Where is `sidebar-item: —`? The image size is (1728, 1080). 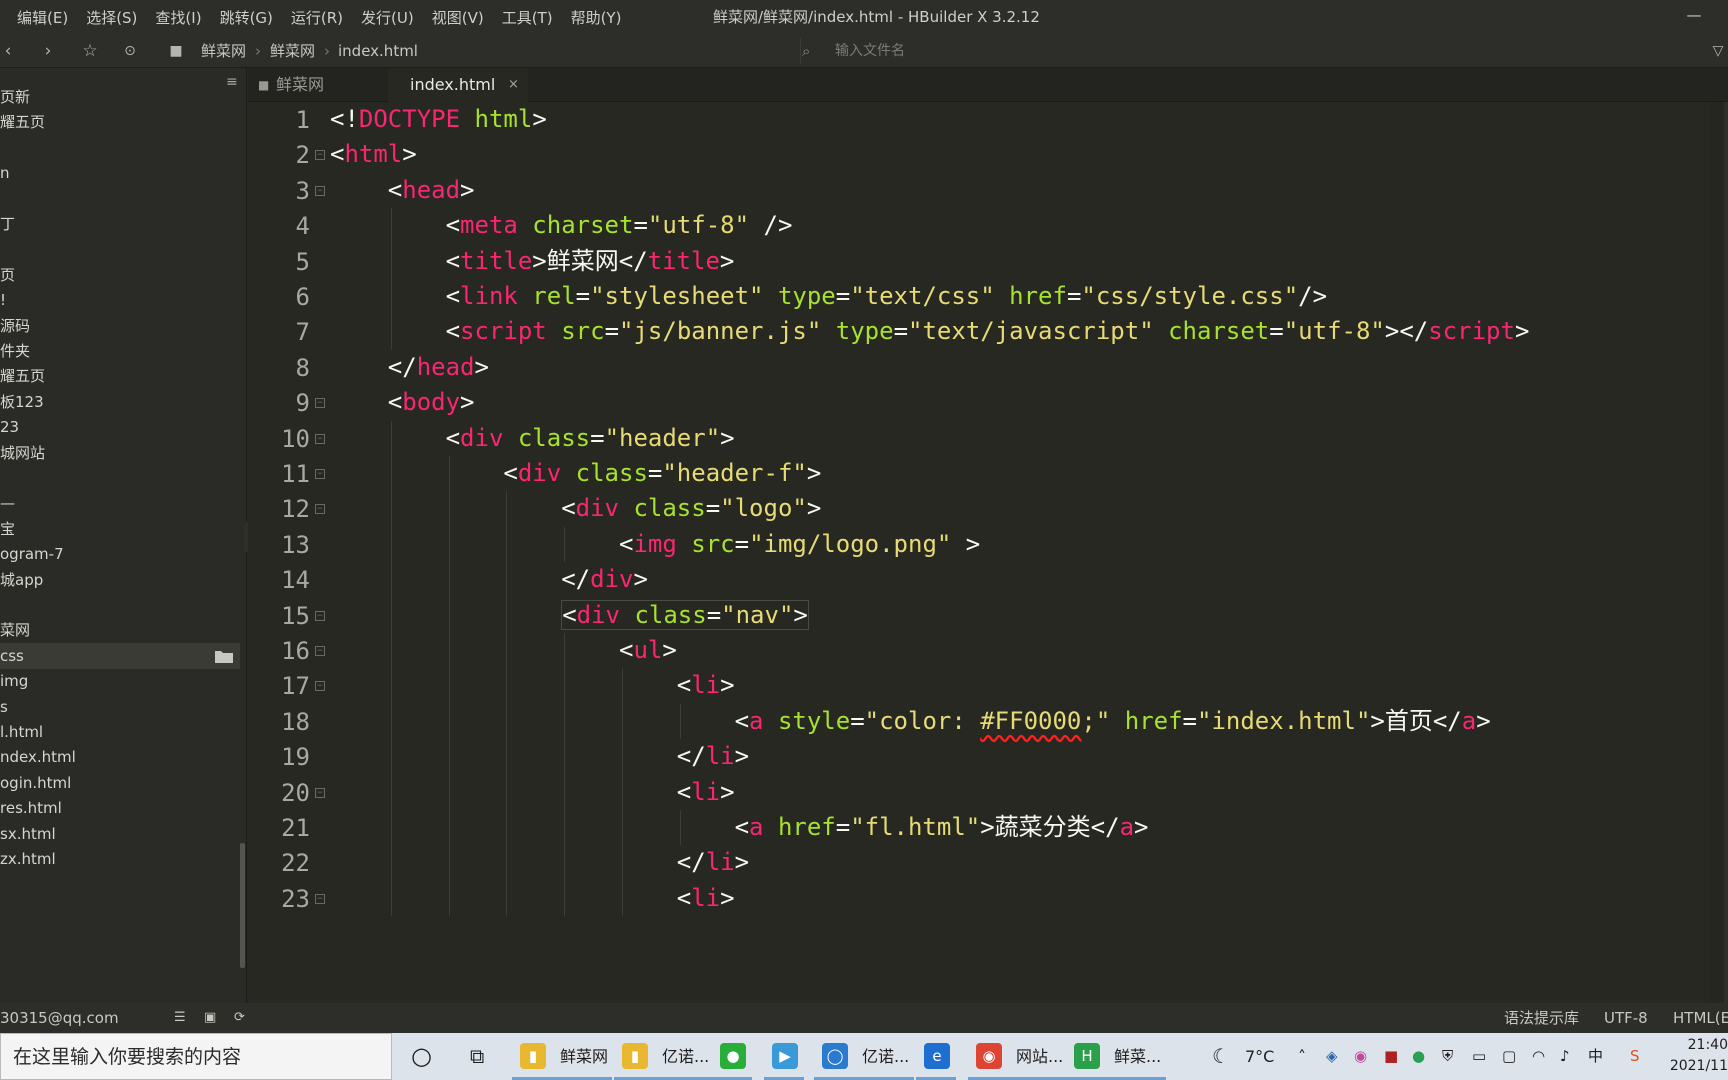 sidebar-item: — is located at coordinates (120, 503).